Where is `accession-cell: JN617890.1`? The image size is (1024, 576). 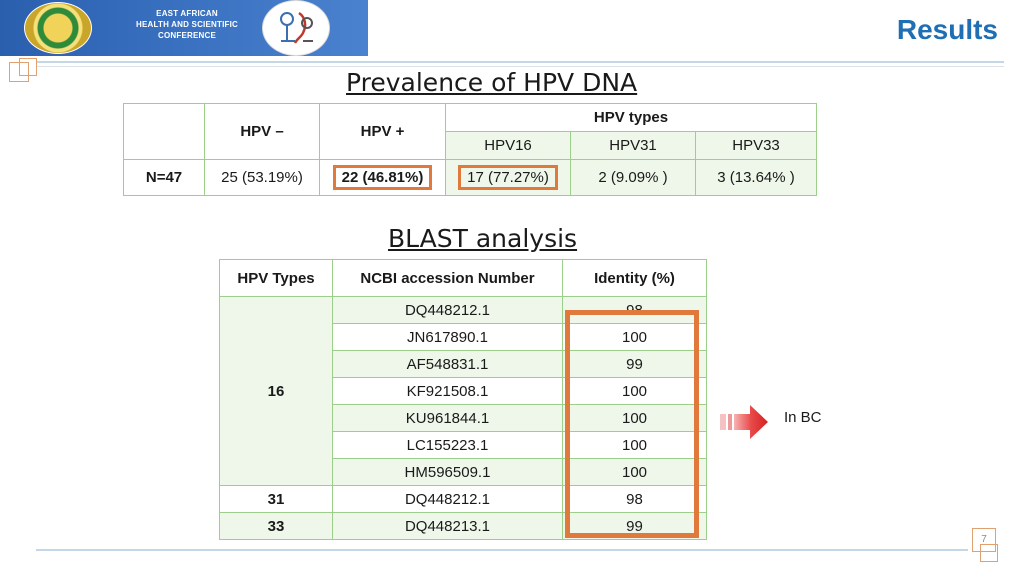 accession-cell: JN617890.1 is located at coordinates (447, 337).